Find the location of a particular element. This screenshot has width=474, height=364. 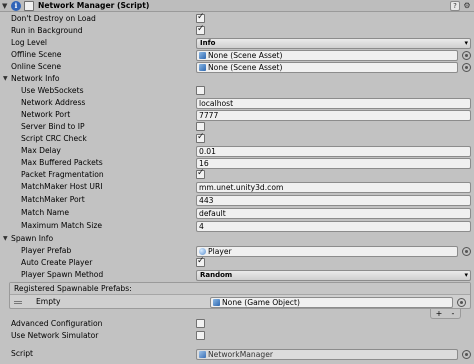

offline-scene-value: None (Scene Asset) is located at coordinates (245, 55).